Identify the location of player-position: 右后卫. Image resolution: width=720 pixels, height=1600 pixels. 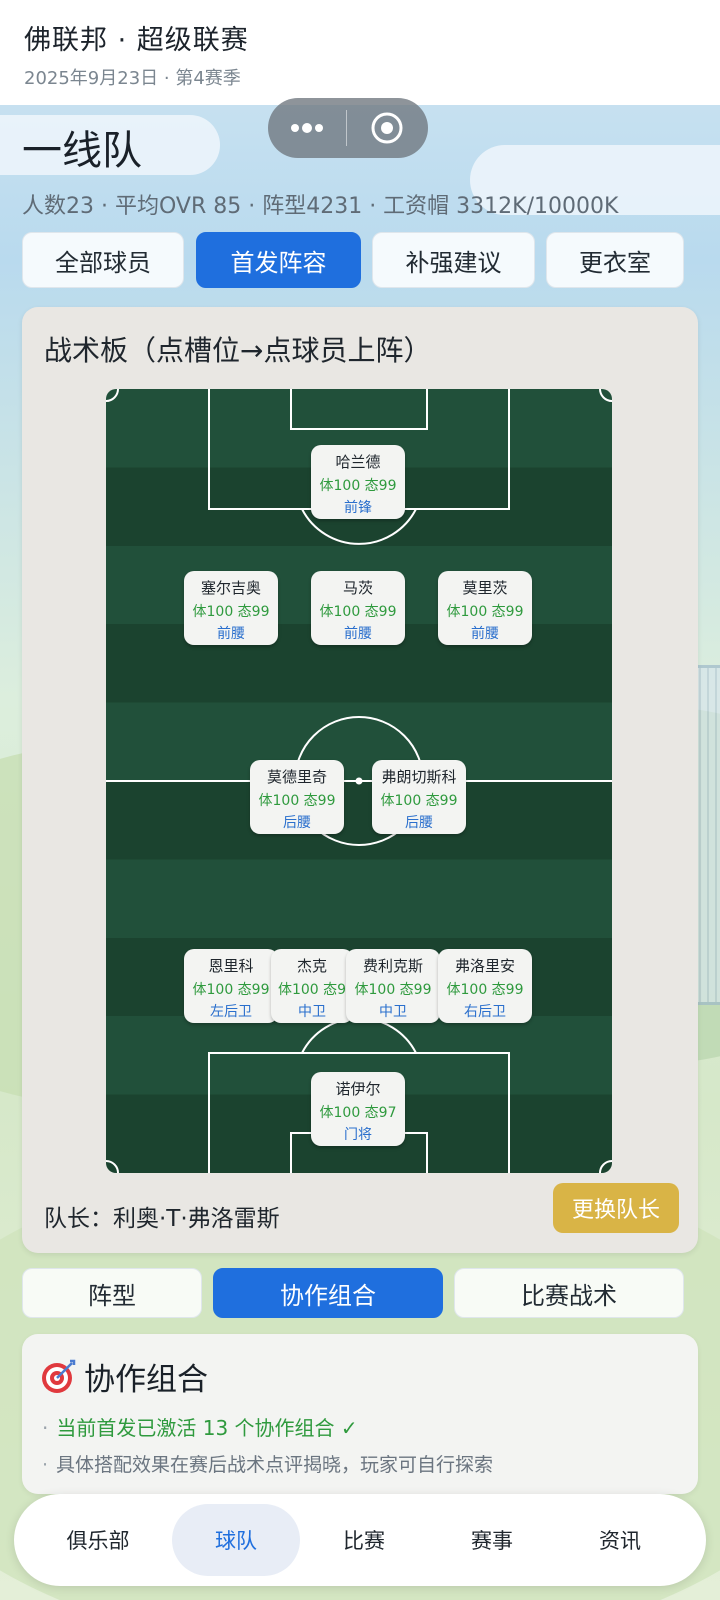
(485, 1012).